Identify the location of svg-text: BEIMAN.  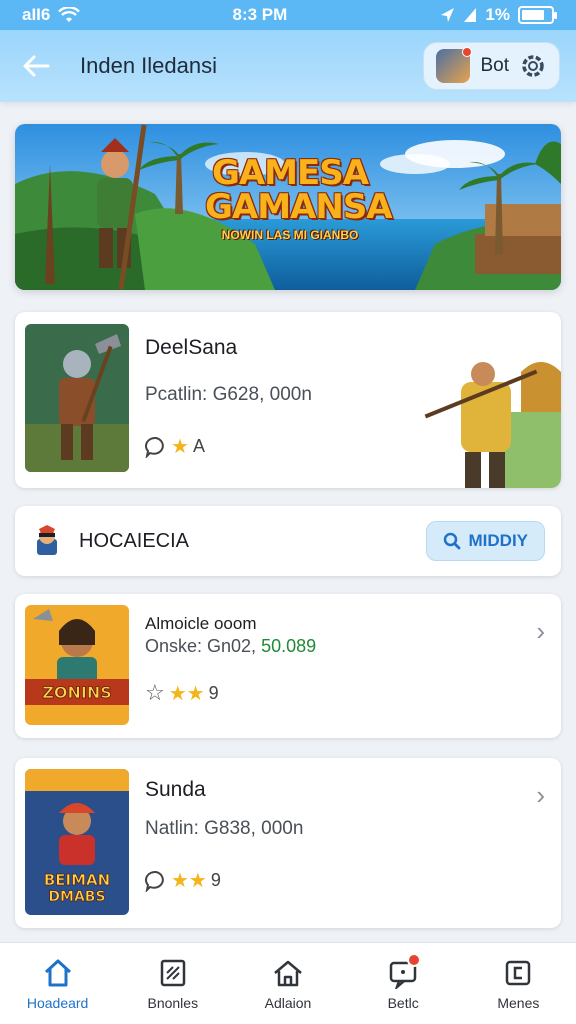
(77, 880).